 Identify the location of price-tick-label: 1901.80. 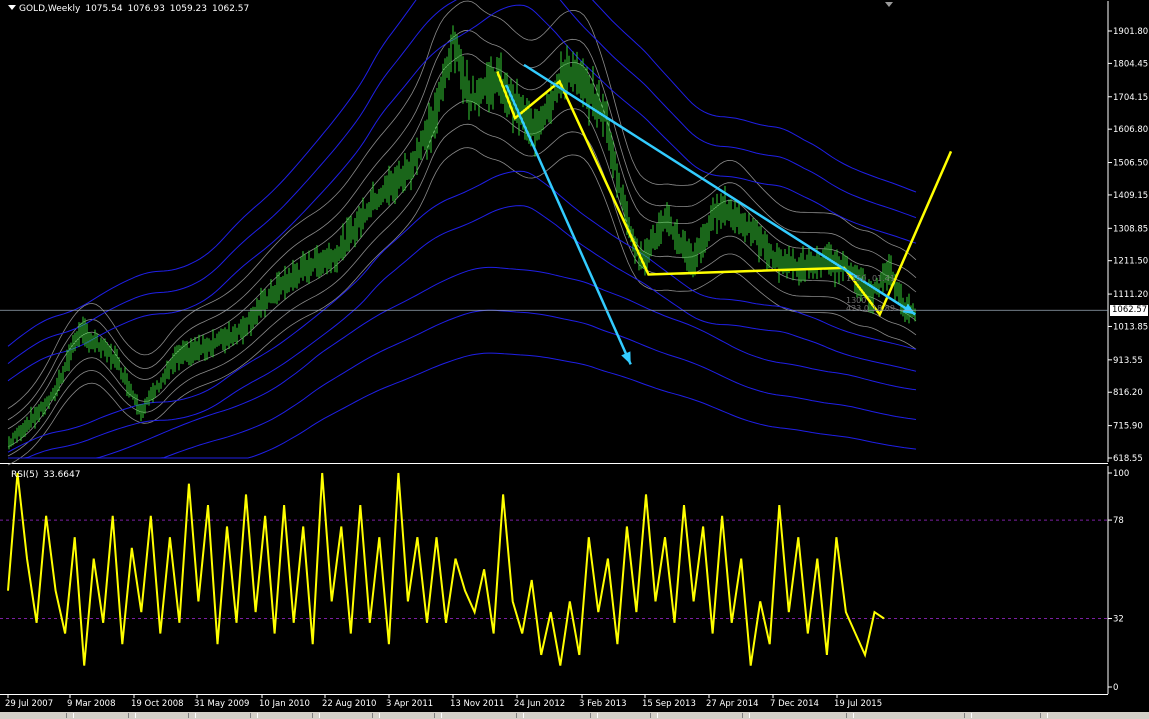
(1130, 32).